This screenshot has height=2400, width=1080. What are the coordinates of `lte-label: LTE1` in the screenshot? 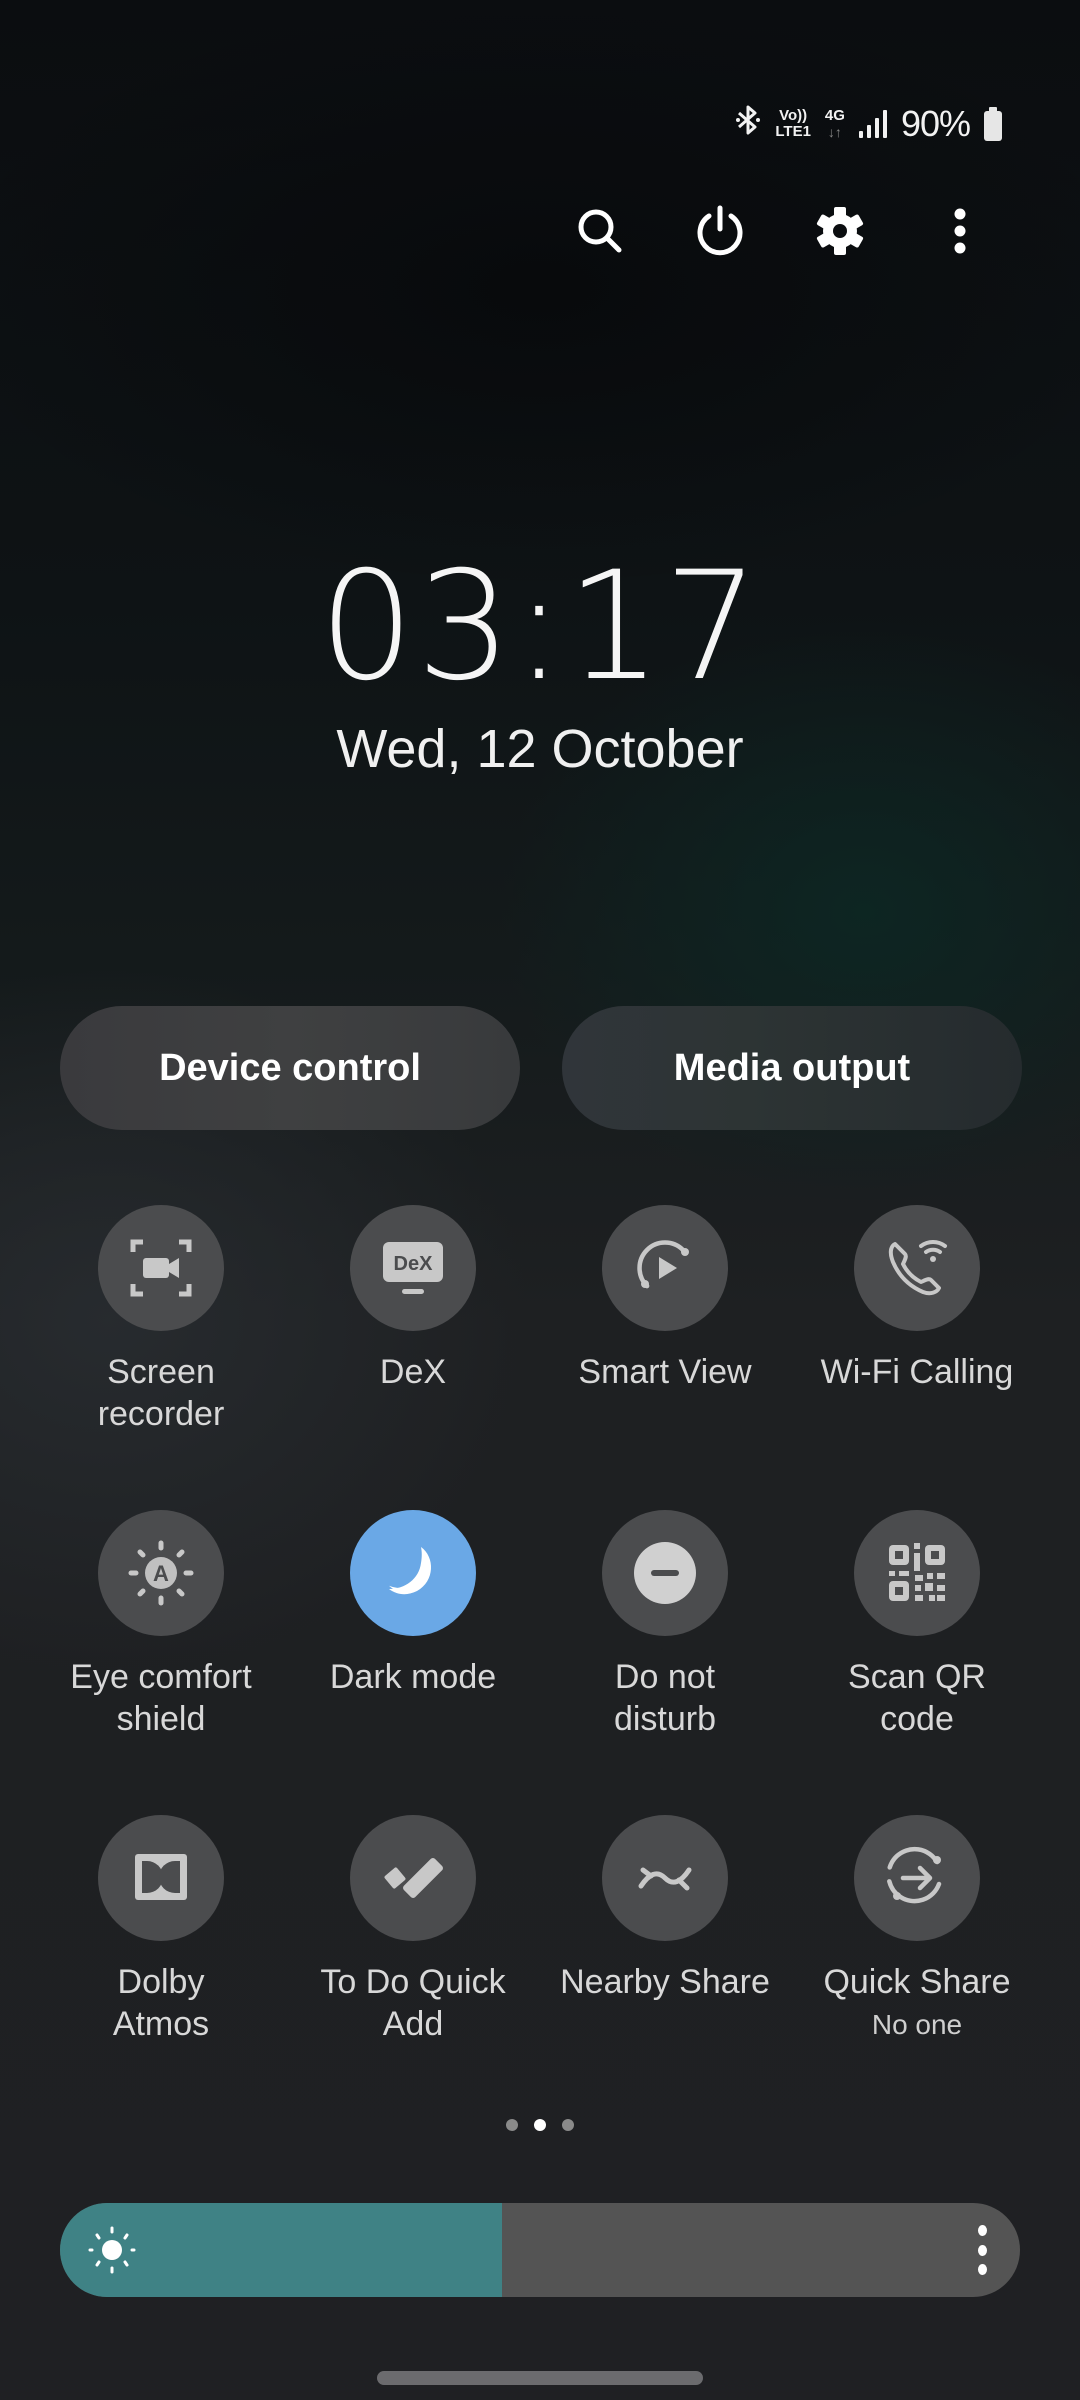 It's located at (793, 131).